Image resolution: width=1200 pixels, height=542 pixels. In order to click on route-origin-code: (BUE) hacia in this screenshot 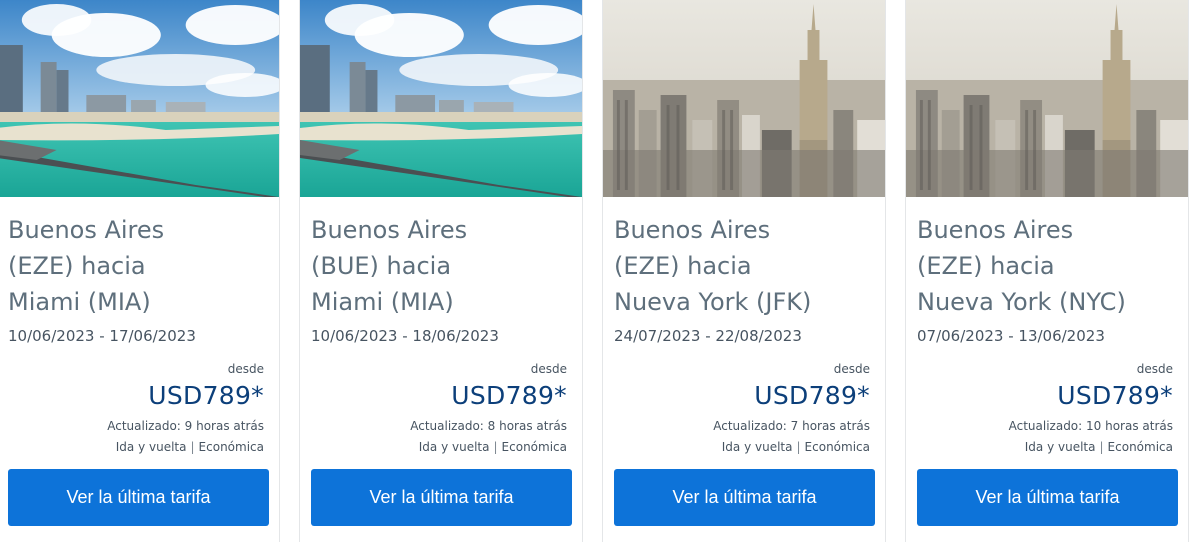, I will do `click(381, 266)`.